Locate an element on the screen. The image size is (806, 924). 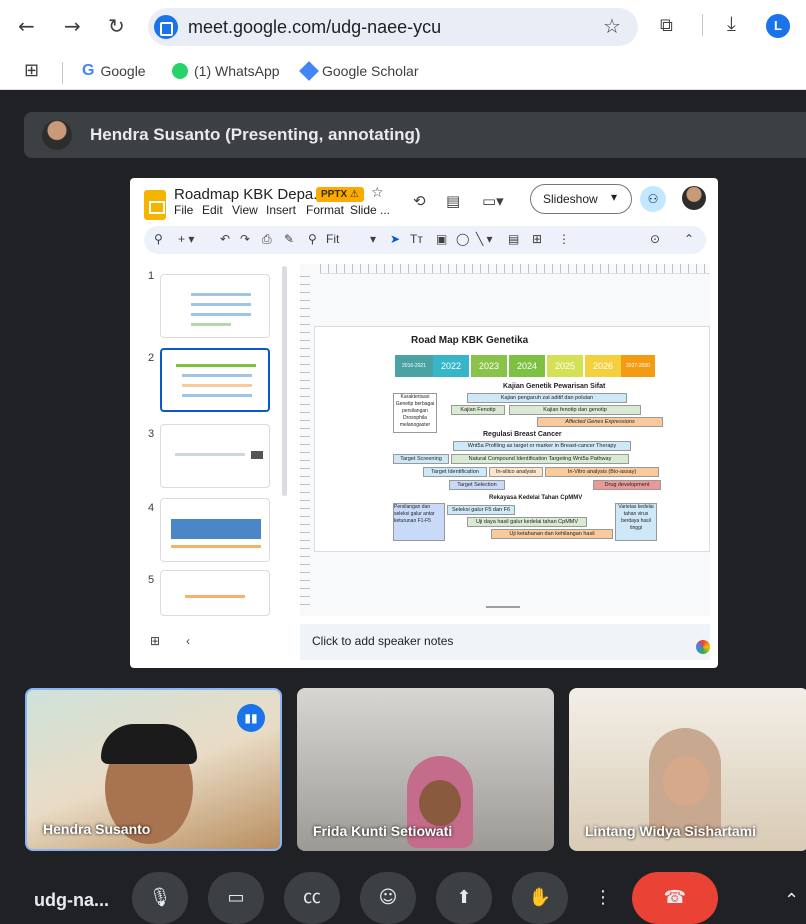
redo-icon: ↷ is located at coordinates (245, 239).